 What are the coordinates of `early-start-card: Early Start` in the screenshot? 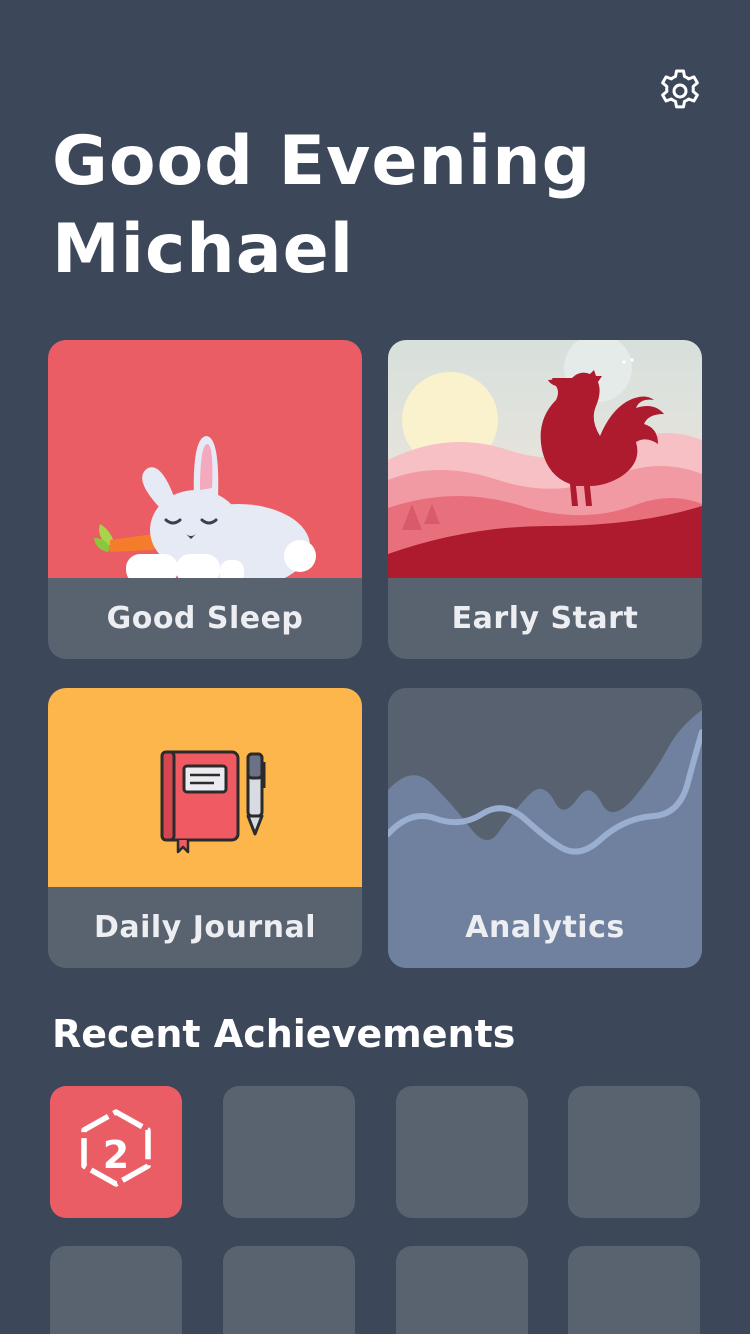 It's located at (545, 499).